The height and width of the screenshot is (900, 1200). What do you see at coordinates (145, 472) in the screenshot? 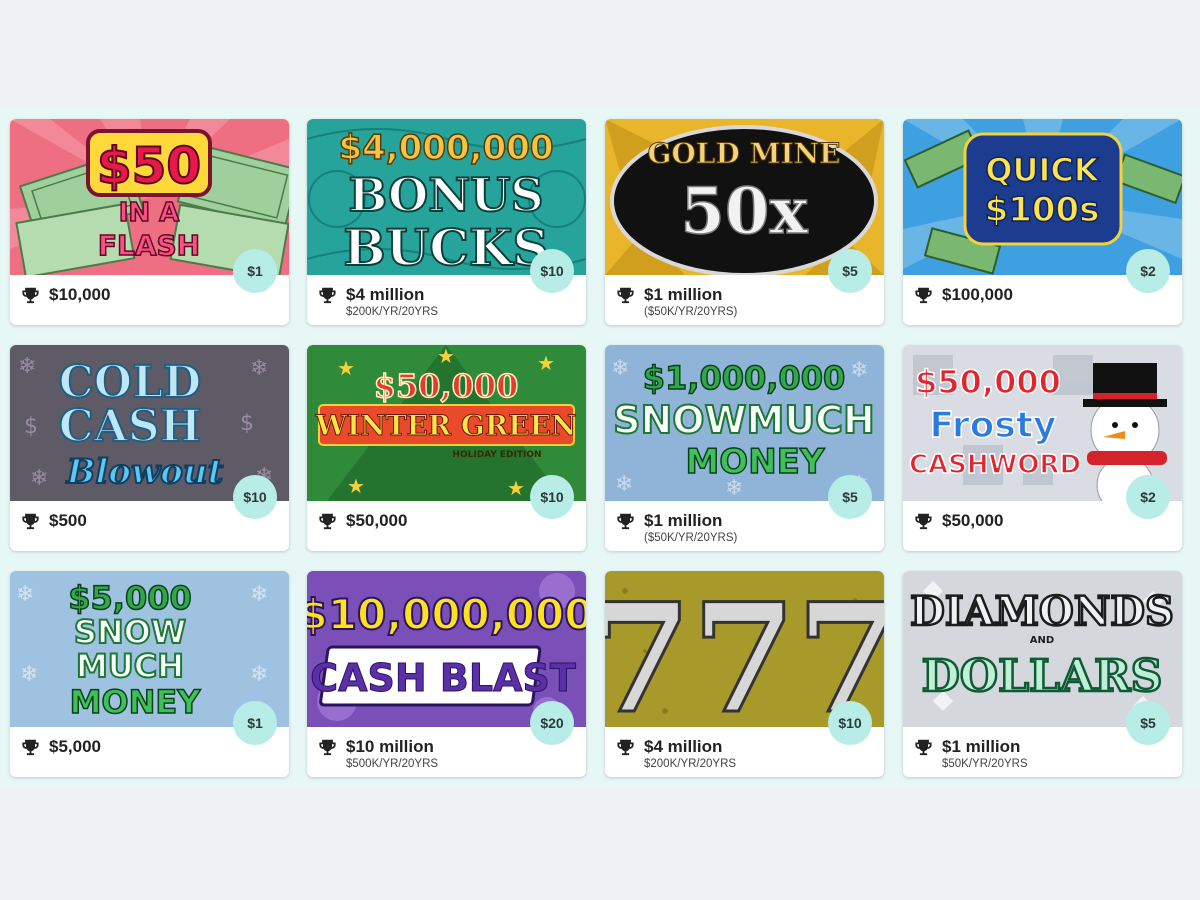
I see `art-line-3: Blowout` at bounding box center [145, 472].